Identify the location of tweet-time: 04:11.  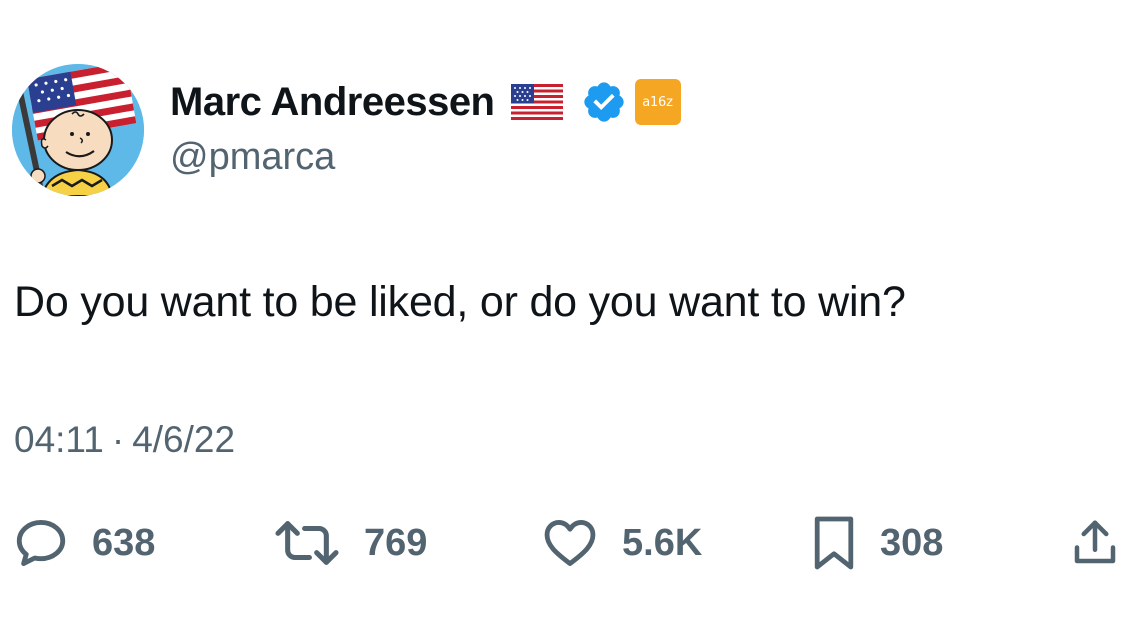
(59, 439).